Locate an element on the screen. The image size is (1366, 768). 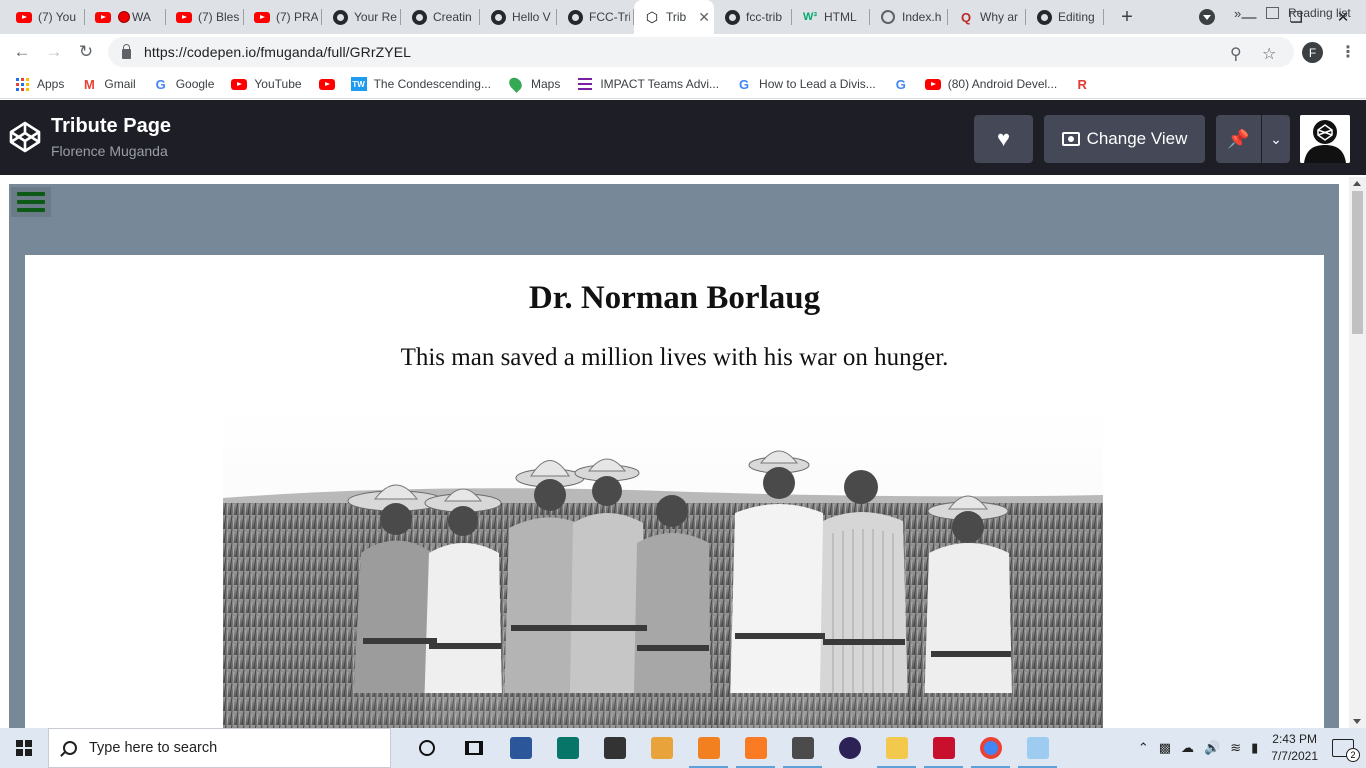
browser-tab: (7) Bles is located at coordinates (205, 17).